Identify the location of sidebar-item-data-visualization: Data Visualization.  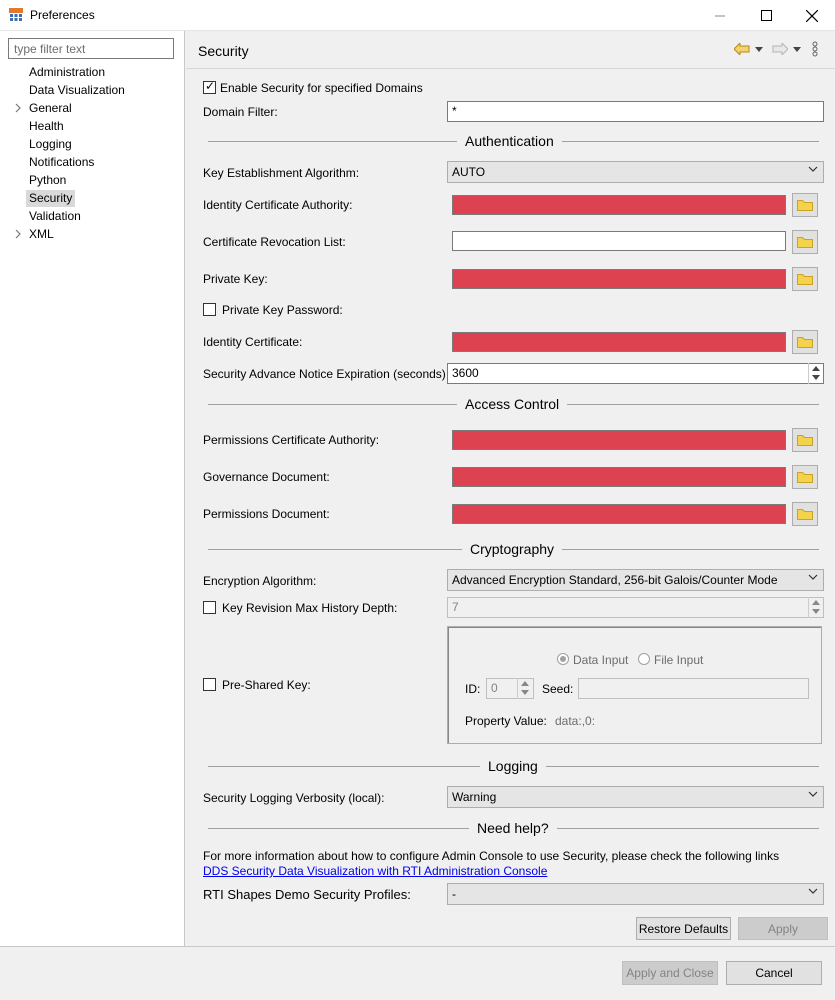
(77, 90).